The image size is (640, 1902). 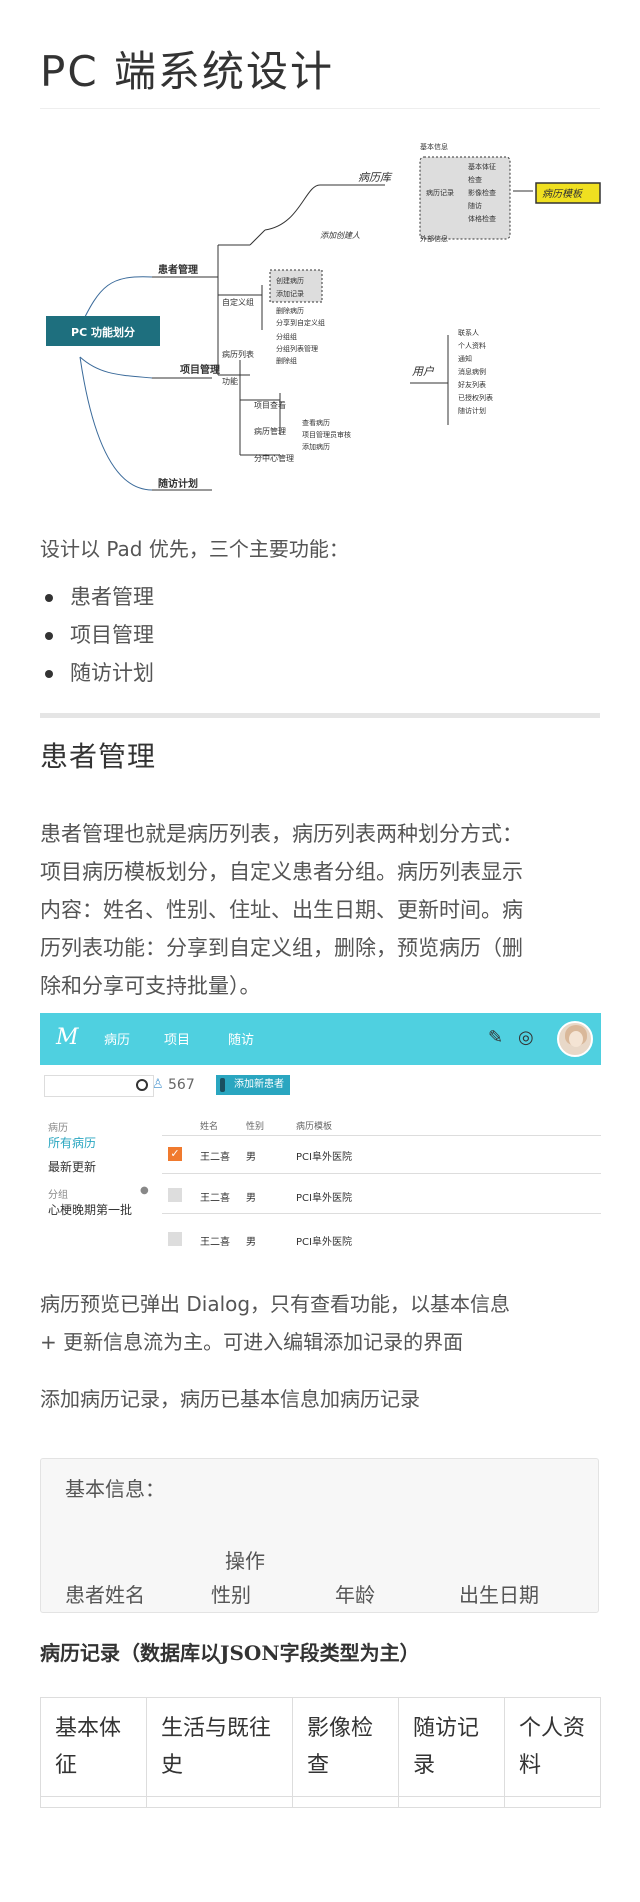 What do you see at coordinates (286, 360) in the screenshot?
I see `mindmap-patient-sub: 删除组` at bounding box center [286, 360].